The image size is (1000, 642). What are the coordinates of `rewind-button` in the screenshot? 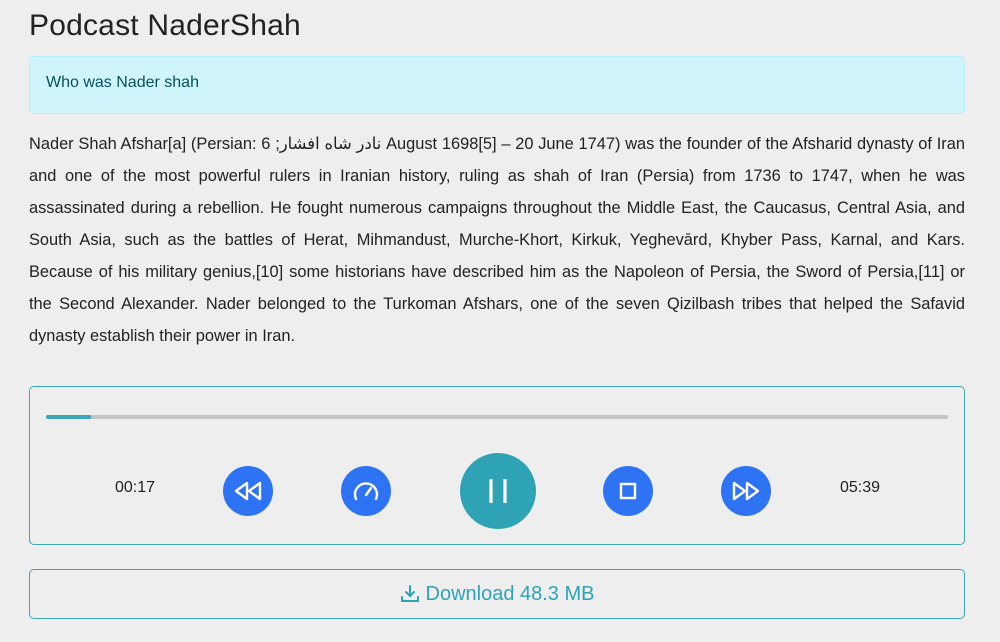 It's located at (248, 491).